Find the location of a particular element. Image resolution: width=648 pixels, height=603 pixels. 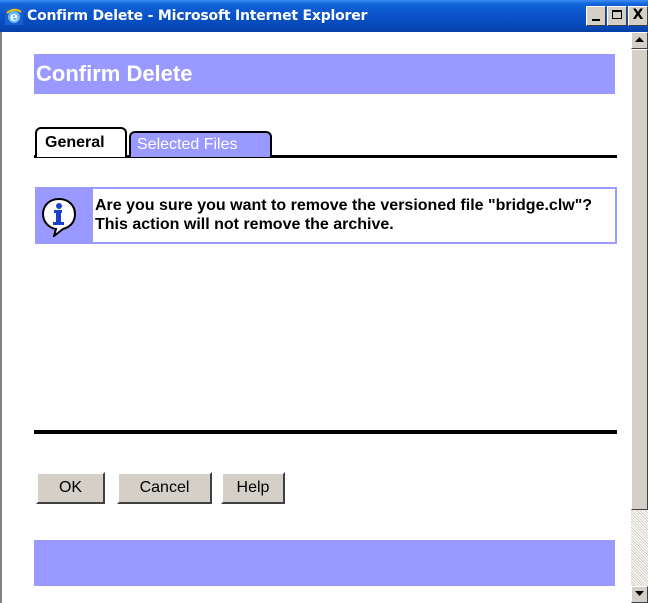

close-icon: X is located at coordinates (638, 16).